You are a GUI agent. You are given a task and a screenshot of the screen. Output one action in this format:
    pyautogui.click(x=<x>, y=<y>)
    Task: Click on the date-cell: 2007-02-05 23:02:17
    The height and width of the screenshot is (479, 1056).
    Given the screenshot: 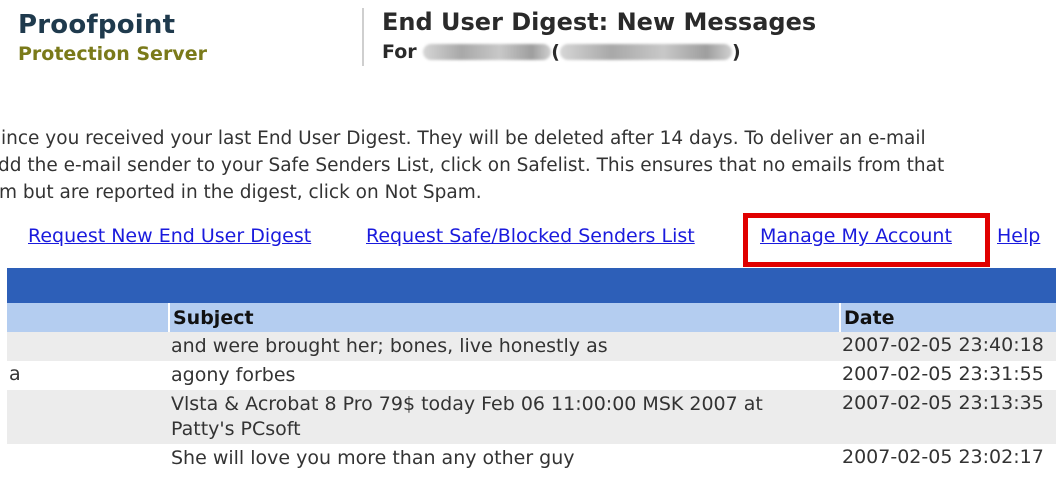 What is the action you would take?
    pyautogui.click(x=943, y=457)
    